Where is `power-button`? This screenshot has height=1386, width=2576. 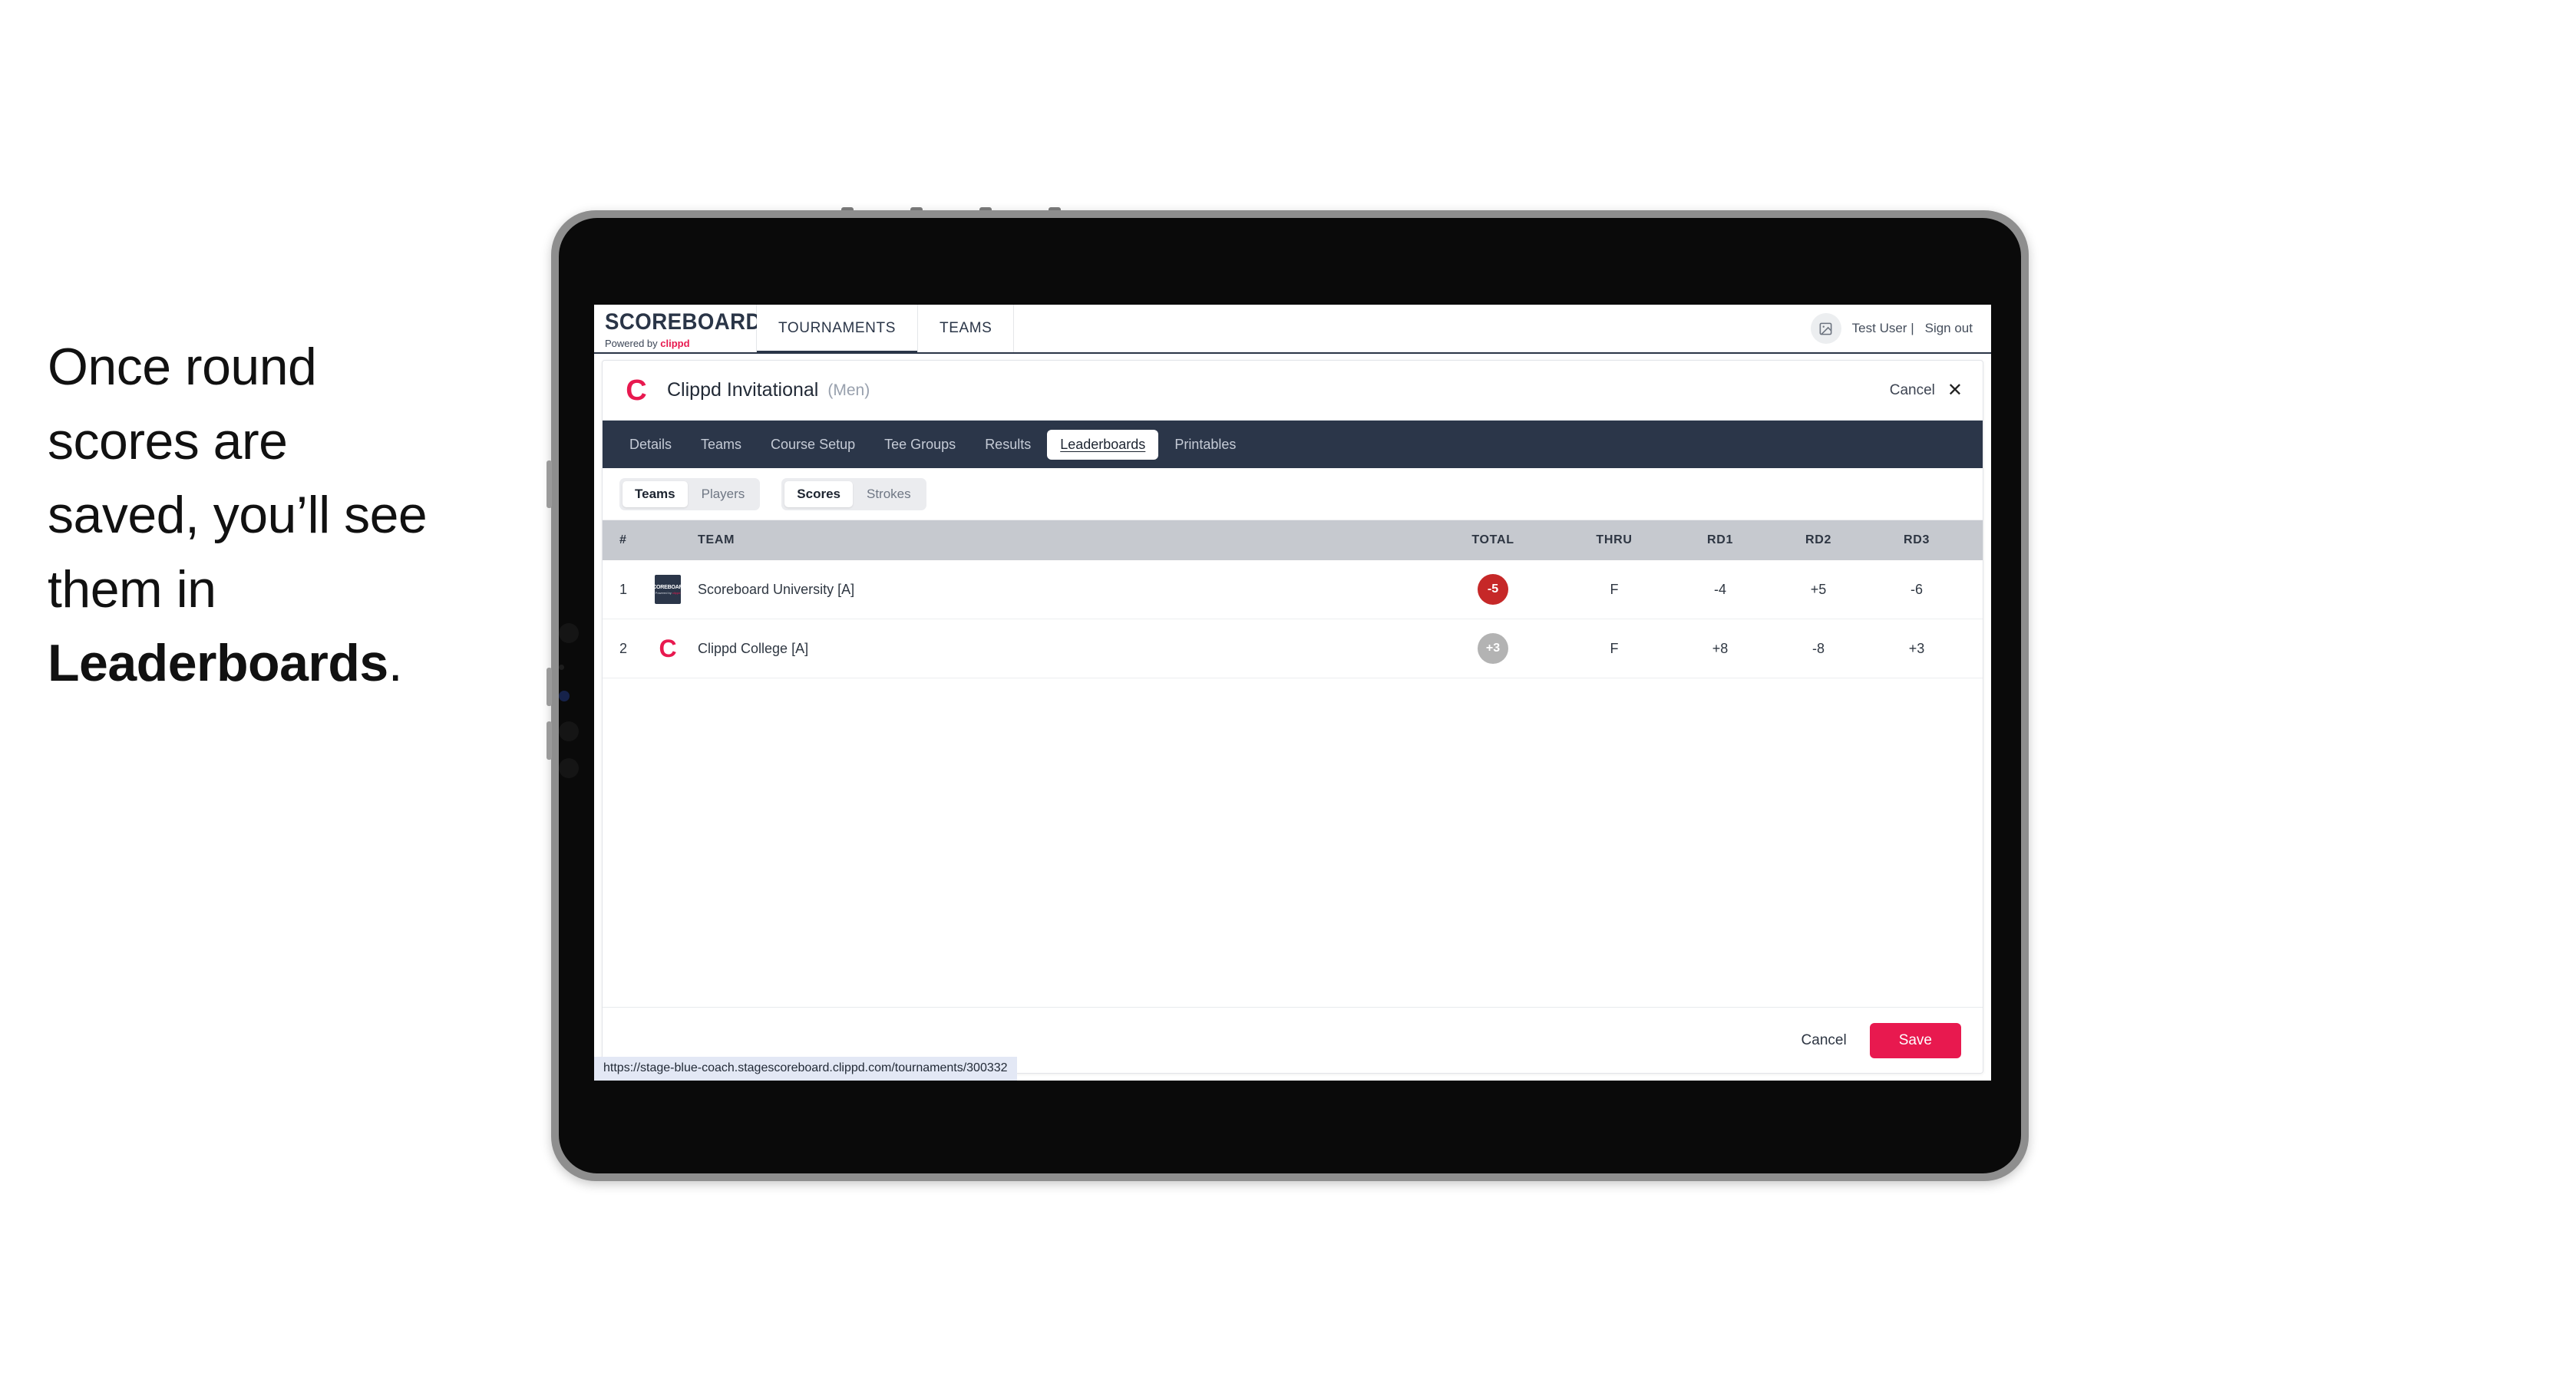 power-button is located at coordinates (549, 484).